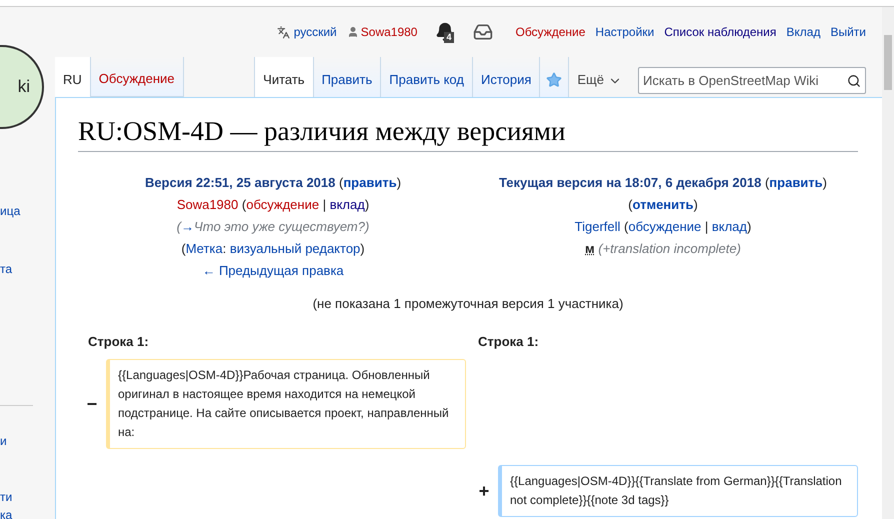  What do you see at coordinates (283, 77) in the screenshot?
I see `tab: Читать` at bounding box center [283, 77].